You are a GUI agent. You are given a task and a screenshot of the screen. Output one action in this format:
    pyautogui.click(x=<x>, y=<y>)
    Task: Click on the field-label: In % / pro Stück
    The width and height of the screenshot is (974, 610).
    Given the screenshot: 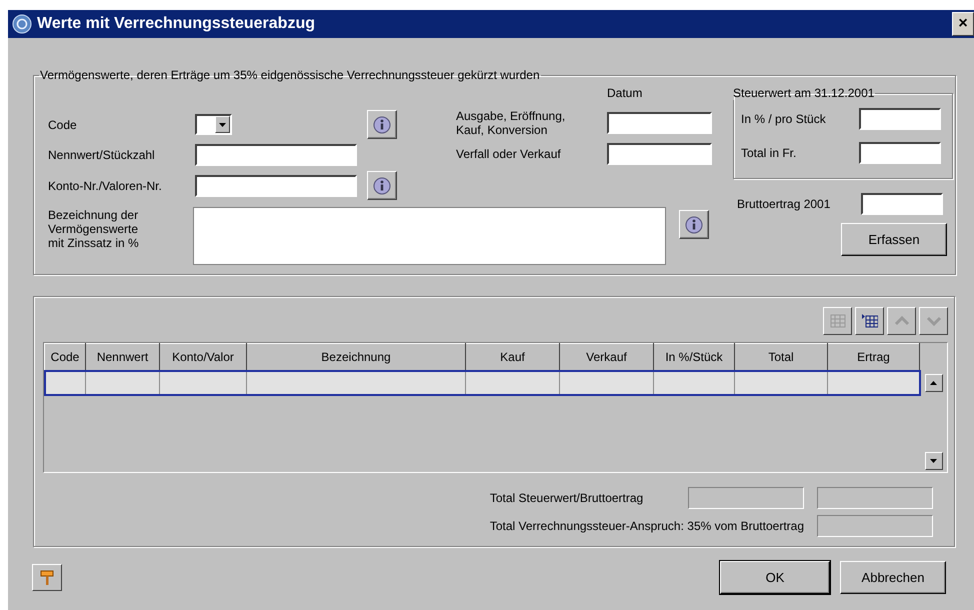 What is the action you would take?
    pyautogui.click(x=784, y=119)
    